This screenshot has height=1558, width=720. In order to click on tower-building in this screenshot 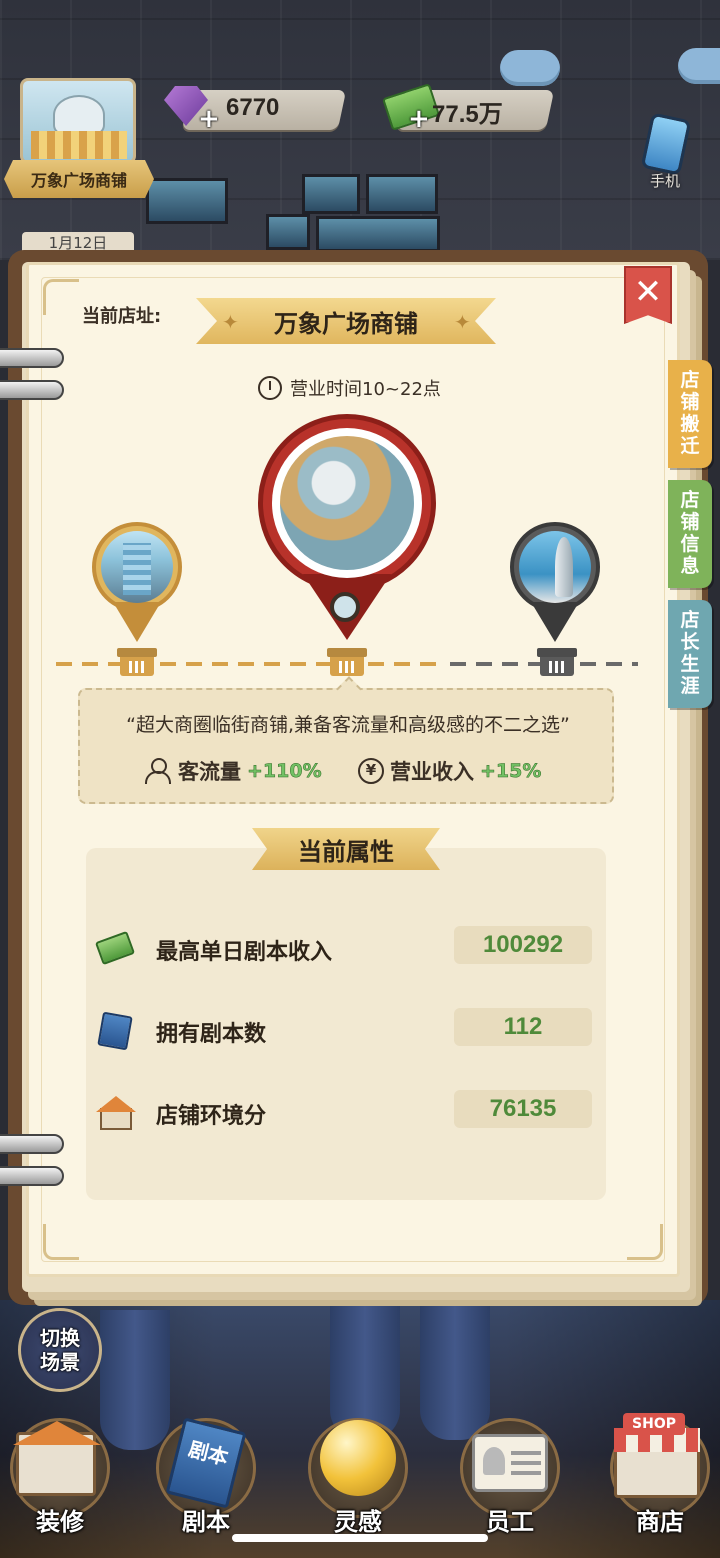, I will do `click(137, 569)`.